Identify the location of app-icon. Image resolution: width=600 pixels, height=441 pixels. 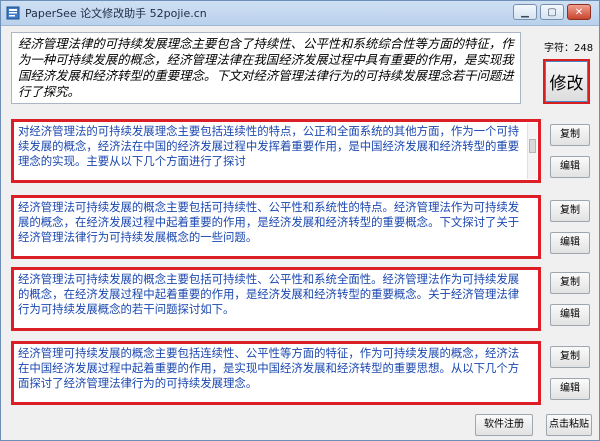
(13, 13).